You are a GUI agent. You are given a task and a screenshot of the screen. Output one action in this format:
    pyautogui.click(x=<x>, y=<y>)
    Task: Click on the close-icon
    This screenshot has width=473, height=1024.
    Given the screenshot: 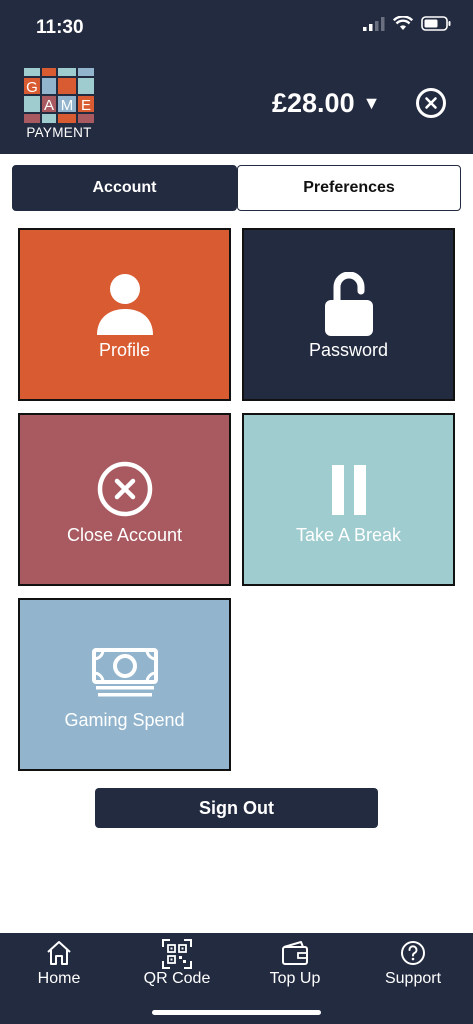 What is the action you would take?
    pyautogui.click(x=431, y=103)
    